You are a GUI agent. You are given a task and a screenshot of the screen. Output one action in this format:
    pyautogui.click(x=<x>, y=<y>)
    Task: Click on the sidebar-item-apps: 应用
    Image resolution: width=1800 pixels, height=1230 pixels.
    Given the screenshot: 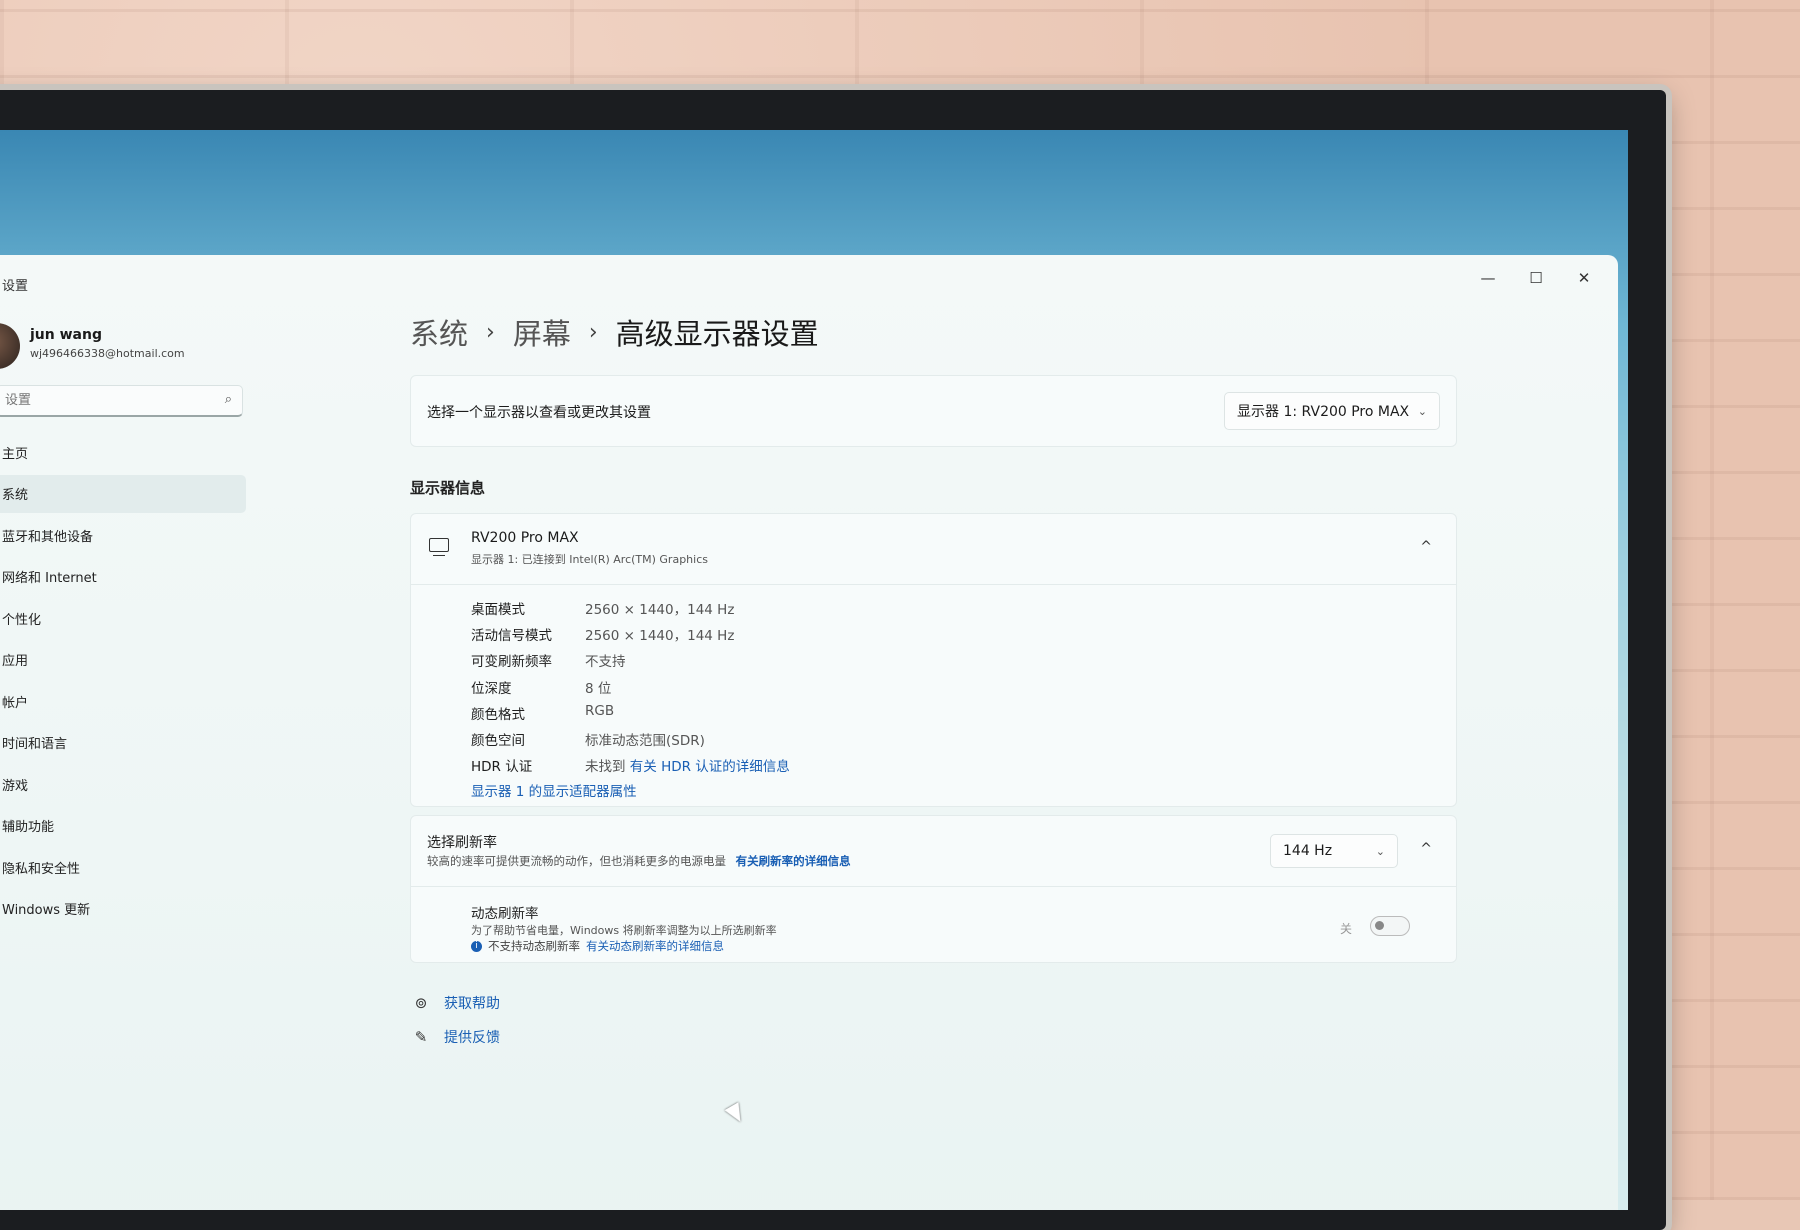 What is the action you would take?
    pyautogui.click(x=123, y=660)
    